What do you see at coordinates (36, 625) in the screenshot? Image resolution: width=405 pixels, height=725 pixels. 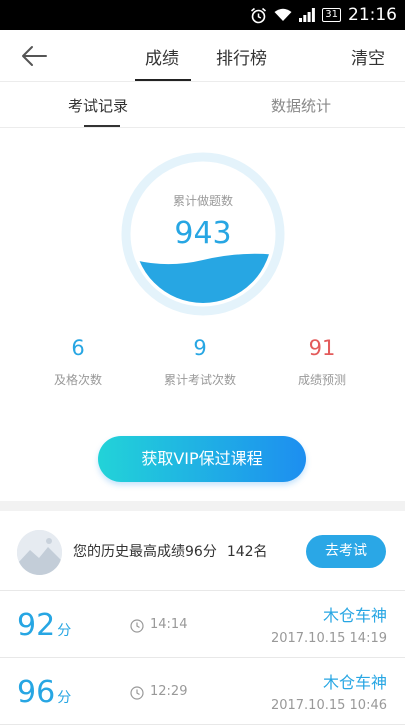 I see `score-value: 92` at bounding box center [36, 625].